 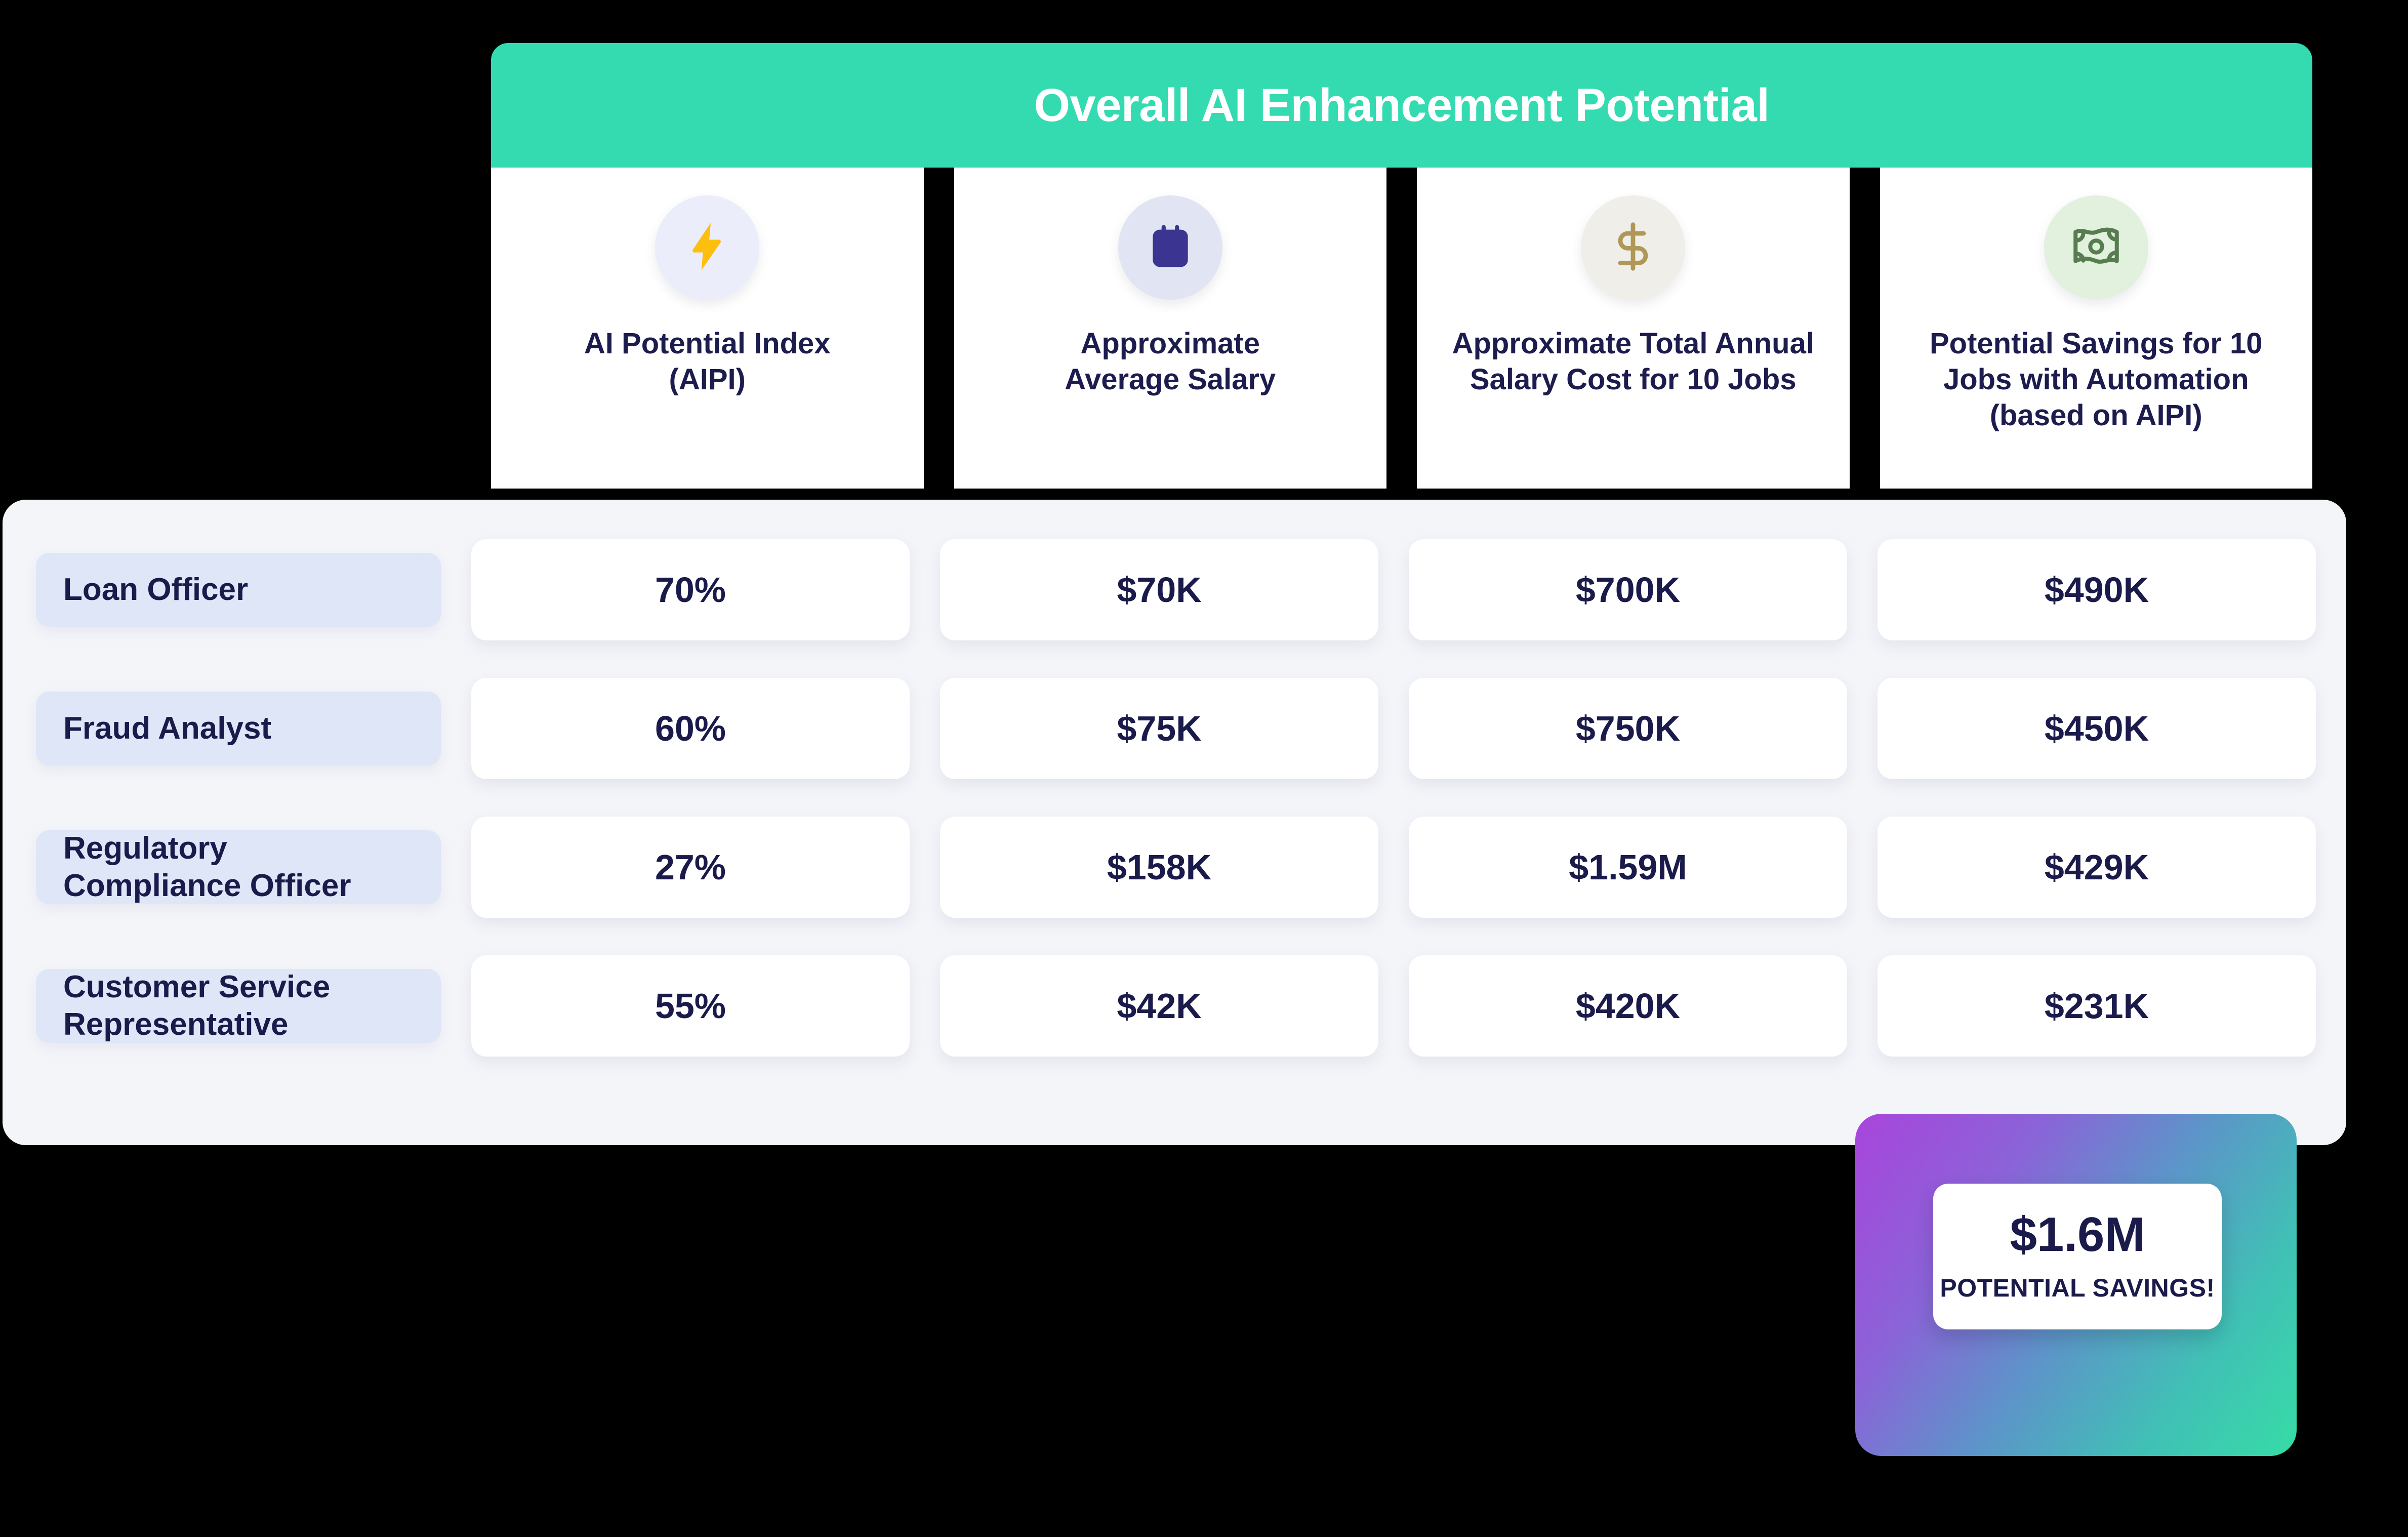 I want to click on cell-total-cost: $700K, so click(x=1628, y=590).